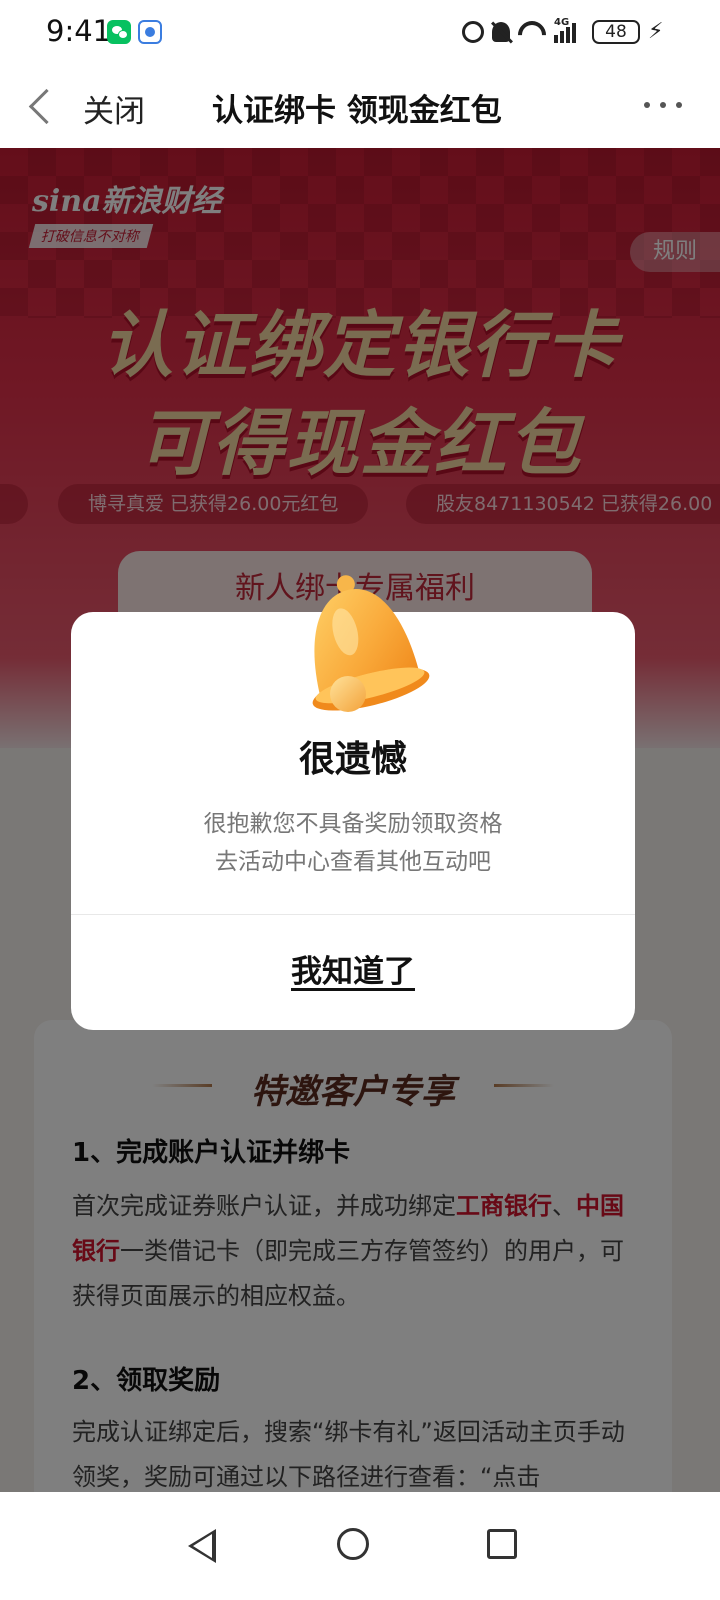  I want to click on close-button: 关闭, so click(114, 108).